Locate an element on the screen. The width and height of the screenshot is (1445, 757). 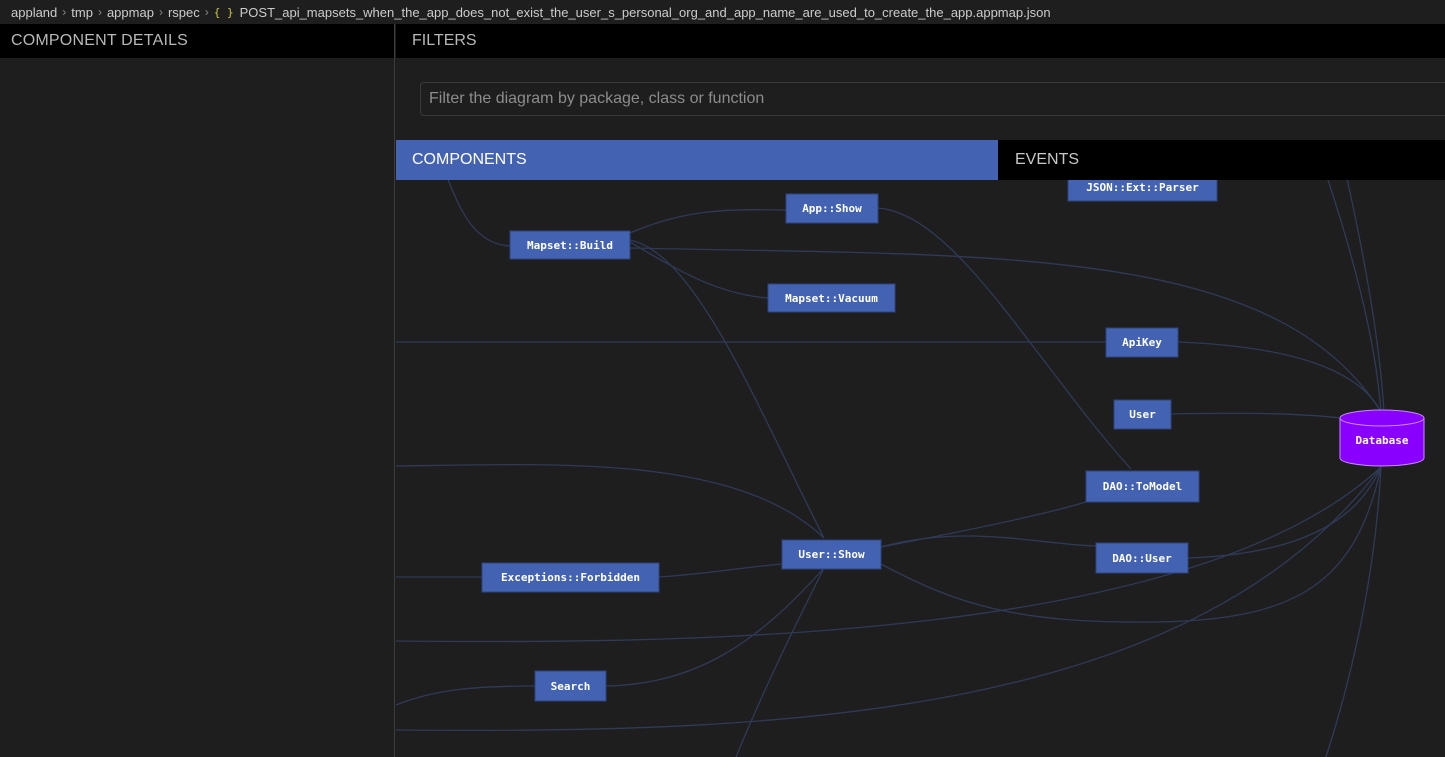
breadcrumb-item-appland: appland is located at coordinates (34, 12).